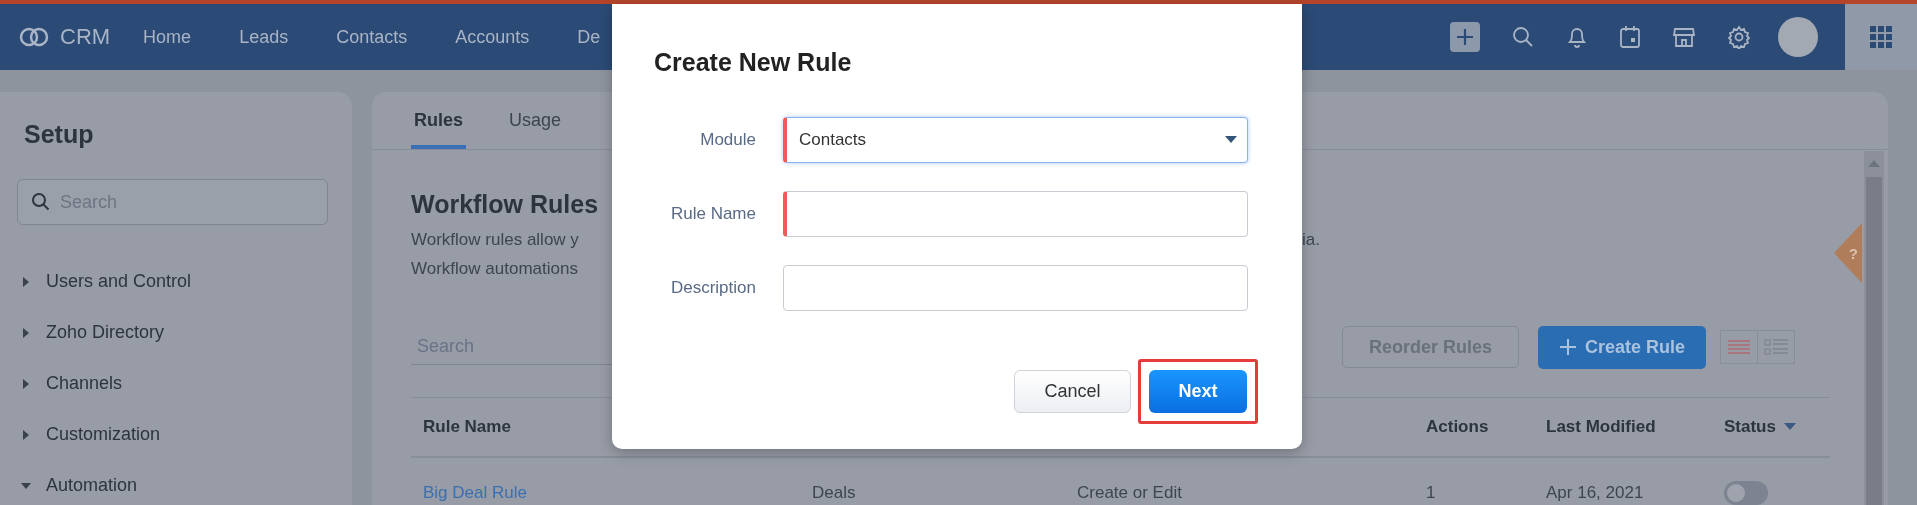  What do you see at coordinates (1595, 493) in the screenshot?
I see `table-cell: Apr 16, 2021` at bounding box center [1595, 493].